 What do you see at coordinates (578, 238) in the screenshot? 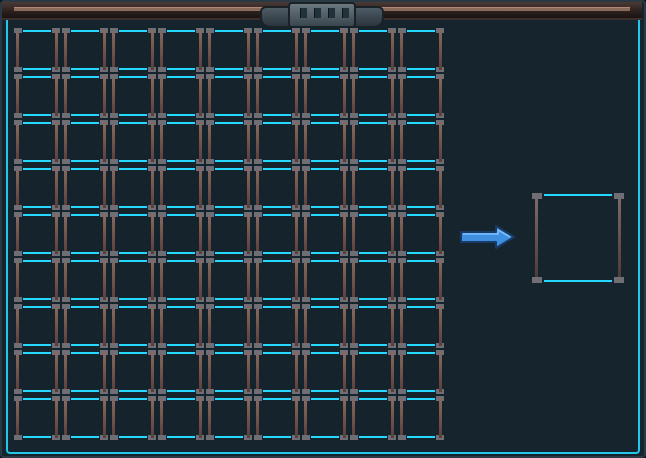
I see `output-slot` at bounding box center [578, 238].